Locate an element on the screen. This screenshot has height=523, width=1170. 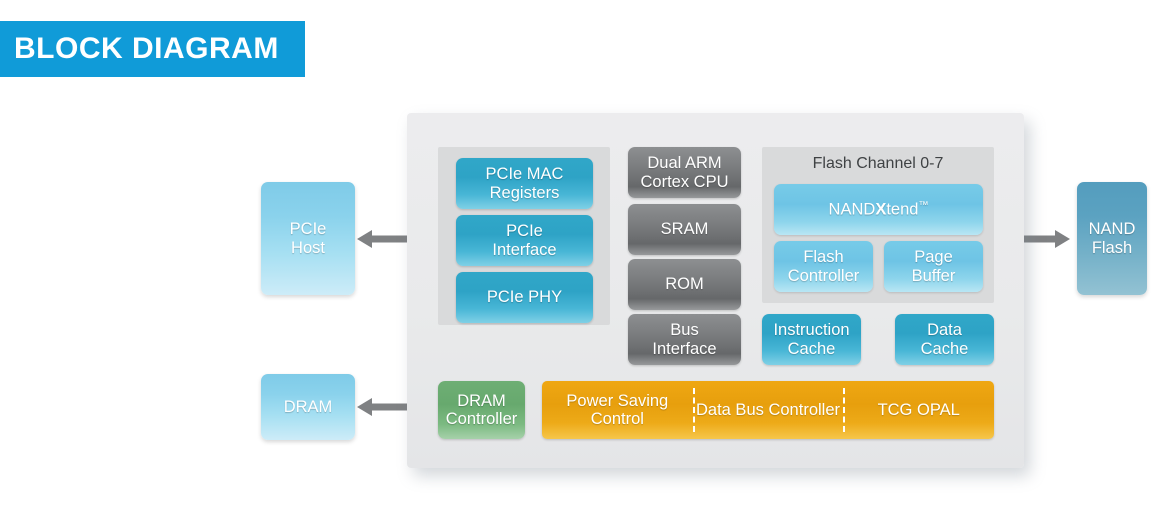
block-dram-controller: DRAM Controller is located at coordinates (481, 410).